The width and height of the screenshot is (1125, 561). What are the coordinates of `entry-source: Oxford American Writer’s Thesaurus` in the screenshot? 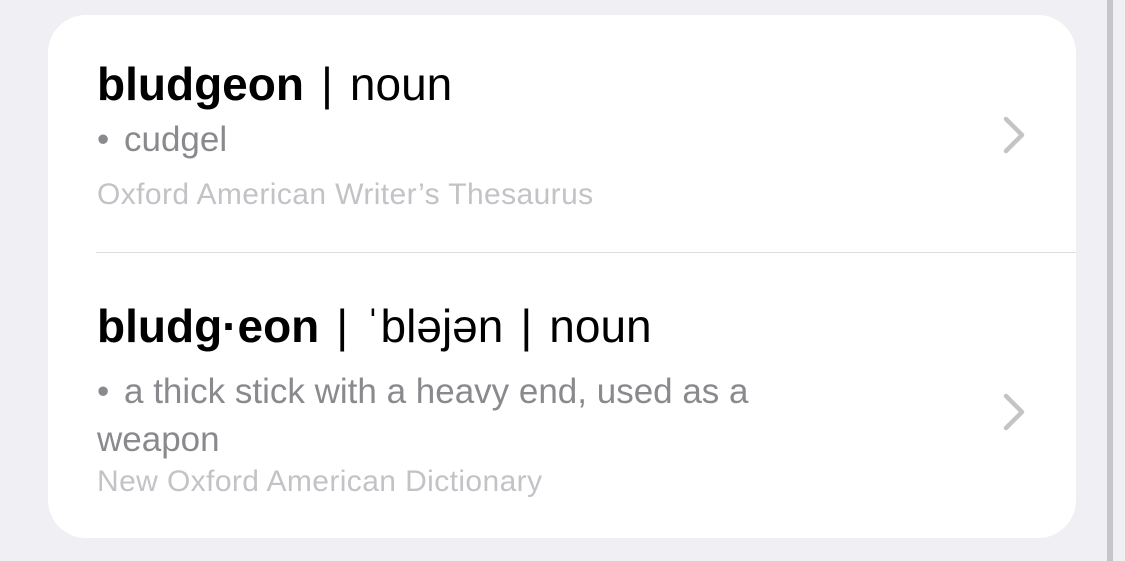 It's located at (345, 194).